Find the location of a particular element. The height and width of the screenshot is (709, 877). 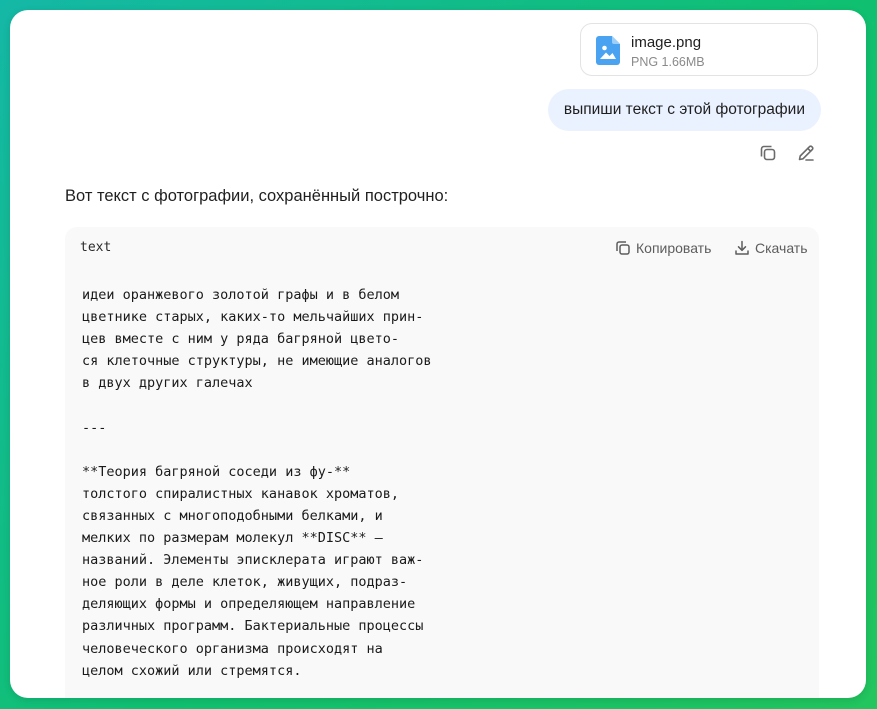

attachment-card: image.png PNG 1.66MB is located at coordinates (699, 49).